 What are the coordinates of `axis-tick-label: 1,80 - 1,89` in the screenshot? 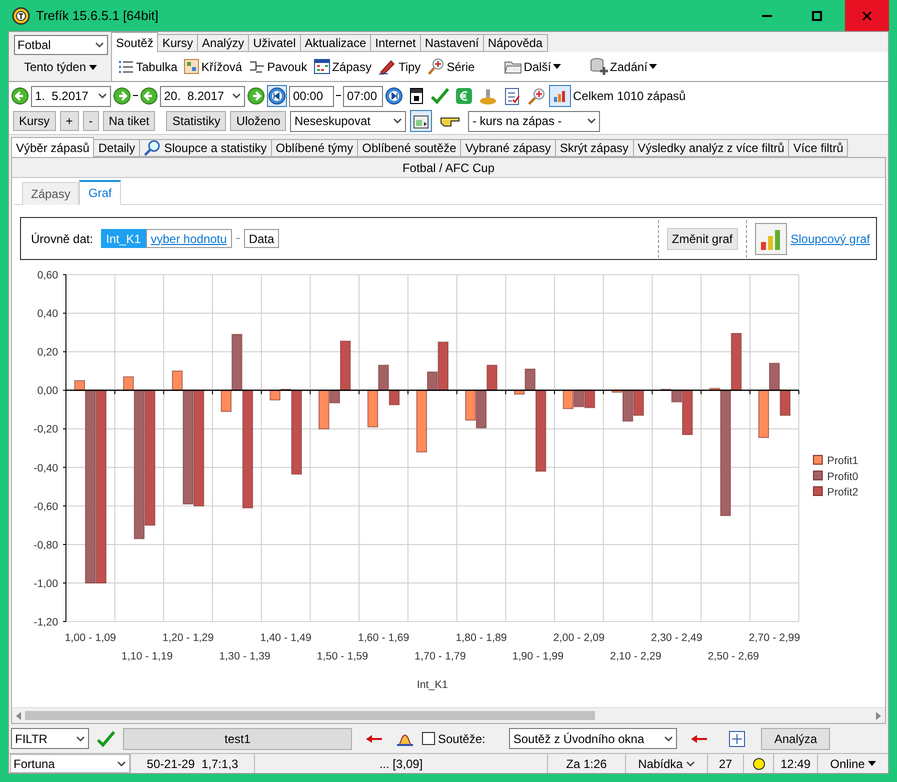 It's located at (481, 638).